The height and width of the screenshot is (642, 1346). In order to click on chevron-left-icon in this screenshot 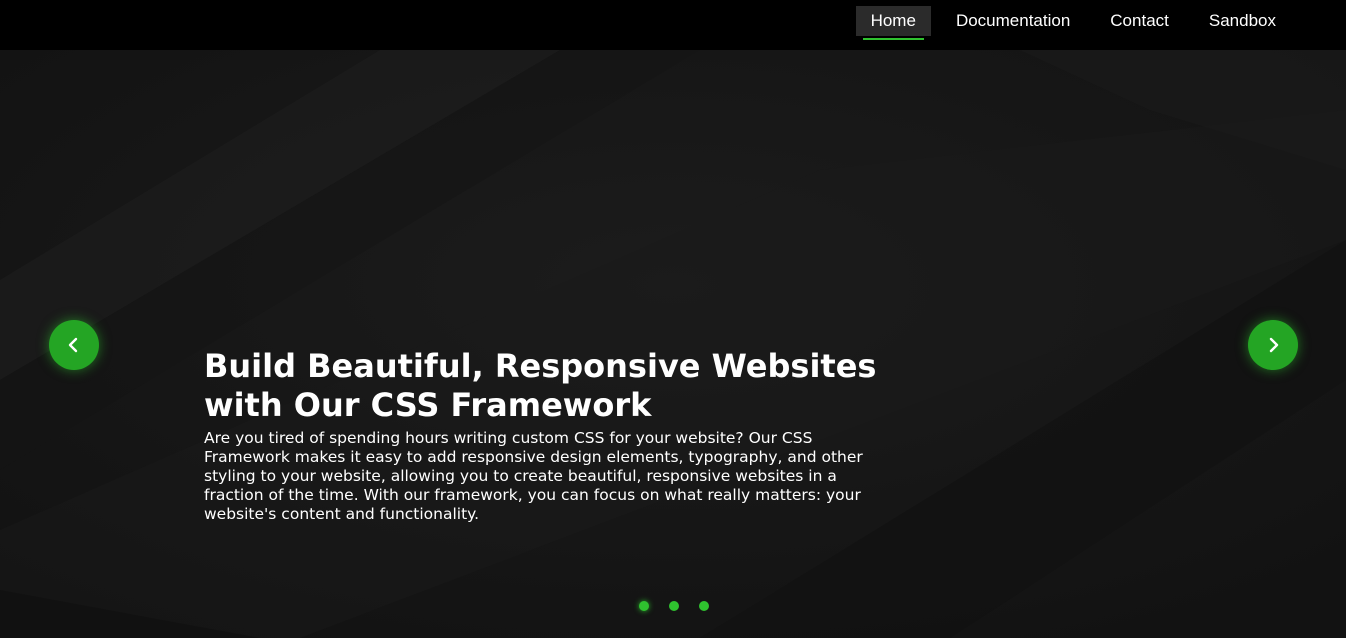, I will do `click(73, 345)`.